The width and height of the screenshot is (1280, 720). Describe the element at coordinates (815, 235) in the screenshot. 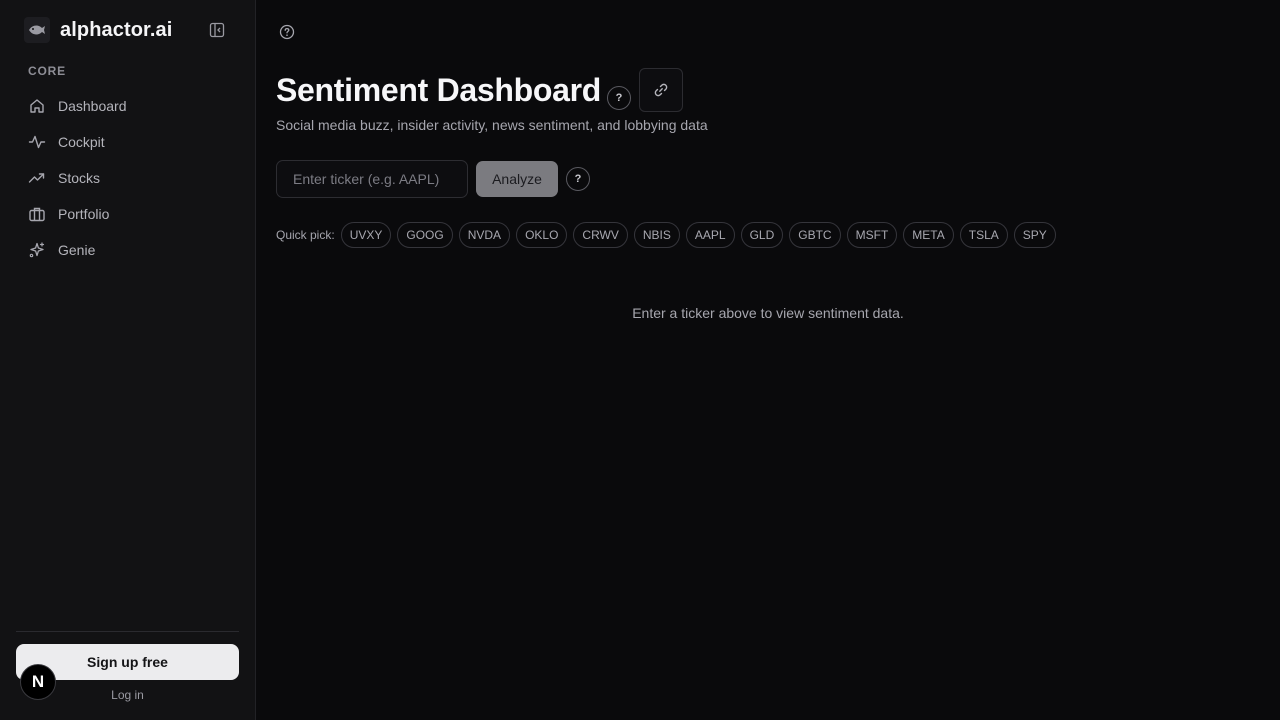

I see `ticker-chip-gbtc: GBTC` at that location.